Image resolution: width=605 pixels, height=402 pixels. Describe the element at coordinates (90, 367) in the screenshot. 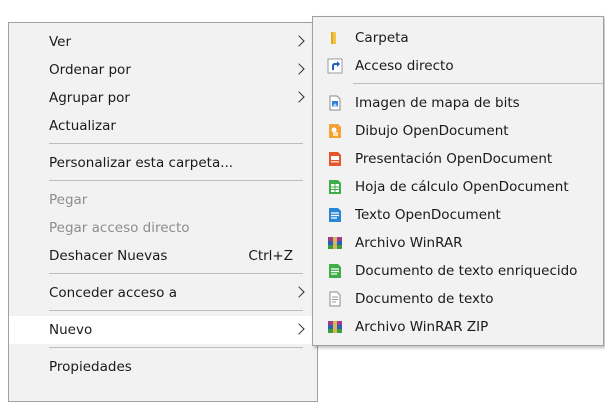

I see `menu-item-label: Propiedades` at that location.